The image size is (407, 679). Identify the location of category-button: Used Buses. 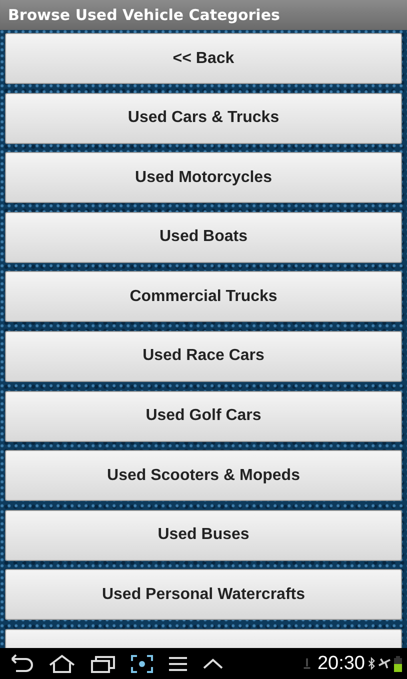
(203, 535).